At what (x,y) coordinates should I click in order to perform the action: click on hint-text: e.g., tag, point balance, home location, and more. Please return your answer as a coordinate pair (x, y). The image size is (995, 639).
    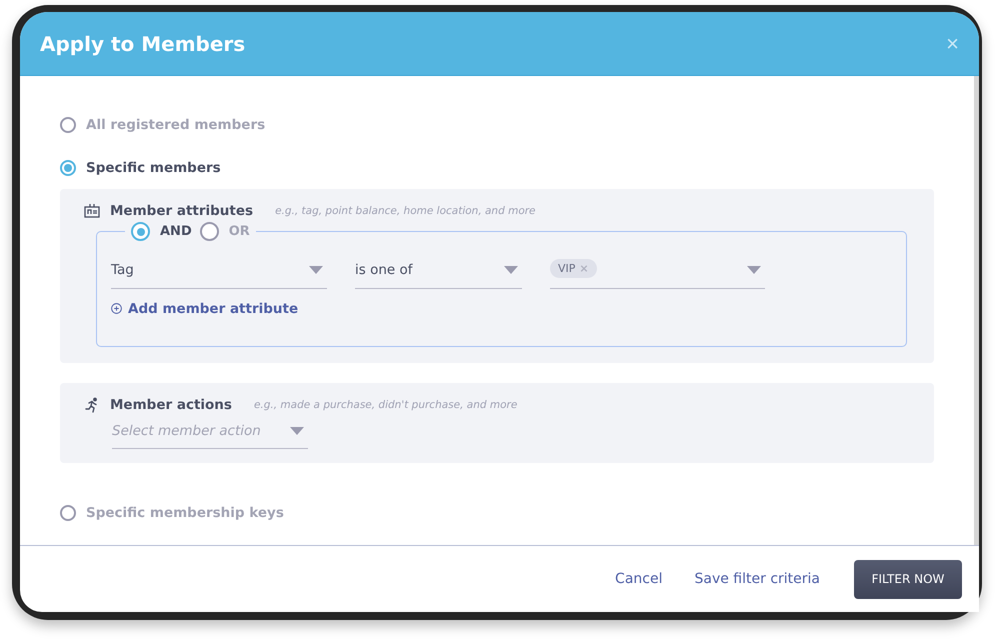
    Looking at the image, I should click on (405, 210).